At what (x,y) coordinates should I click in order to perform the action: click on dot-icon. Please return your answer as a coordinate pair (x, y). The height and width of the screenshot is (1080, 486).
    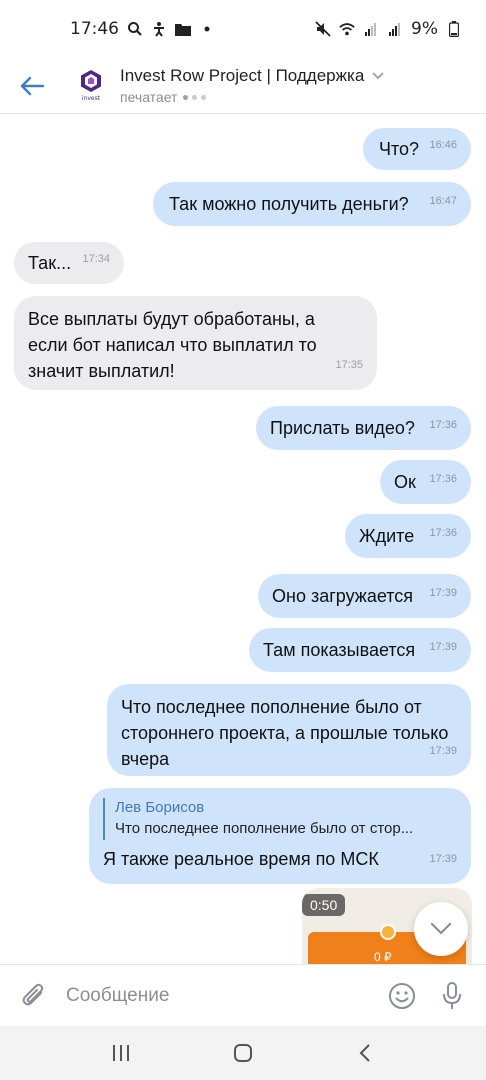
    Looking at the image, I should click on (207, 29).